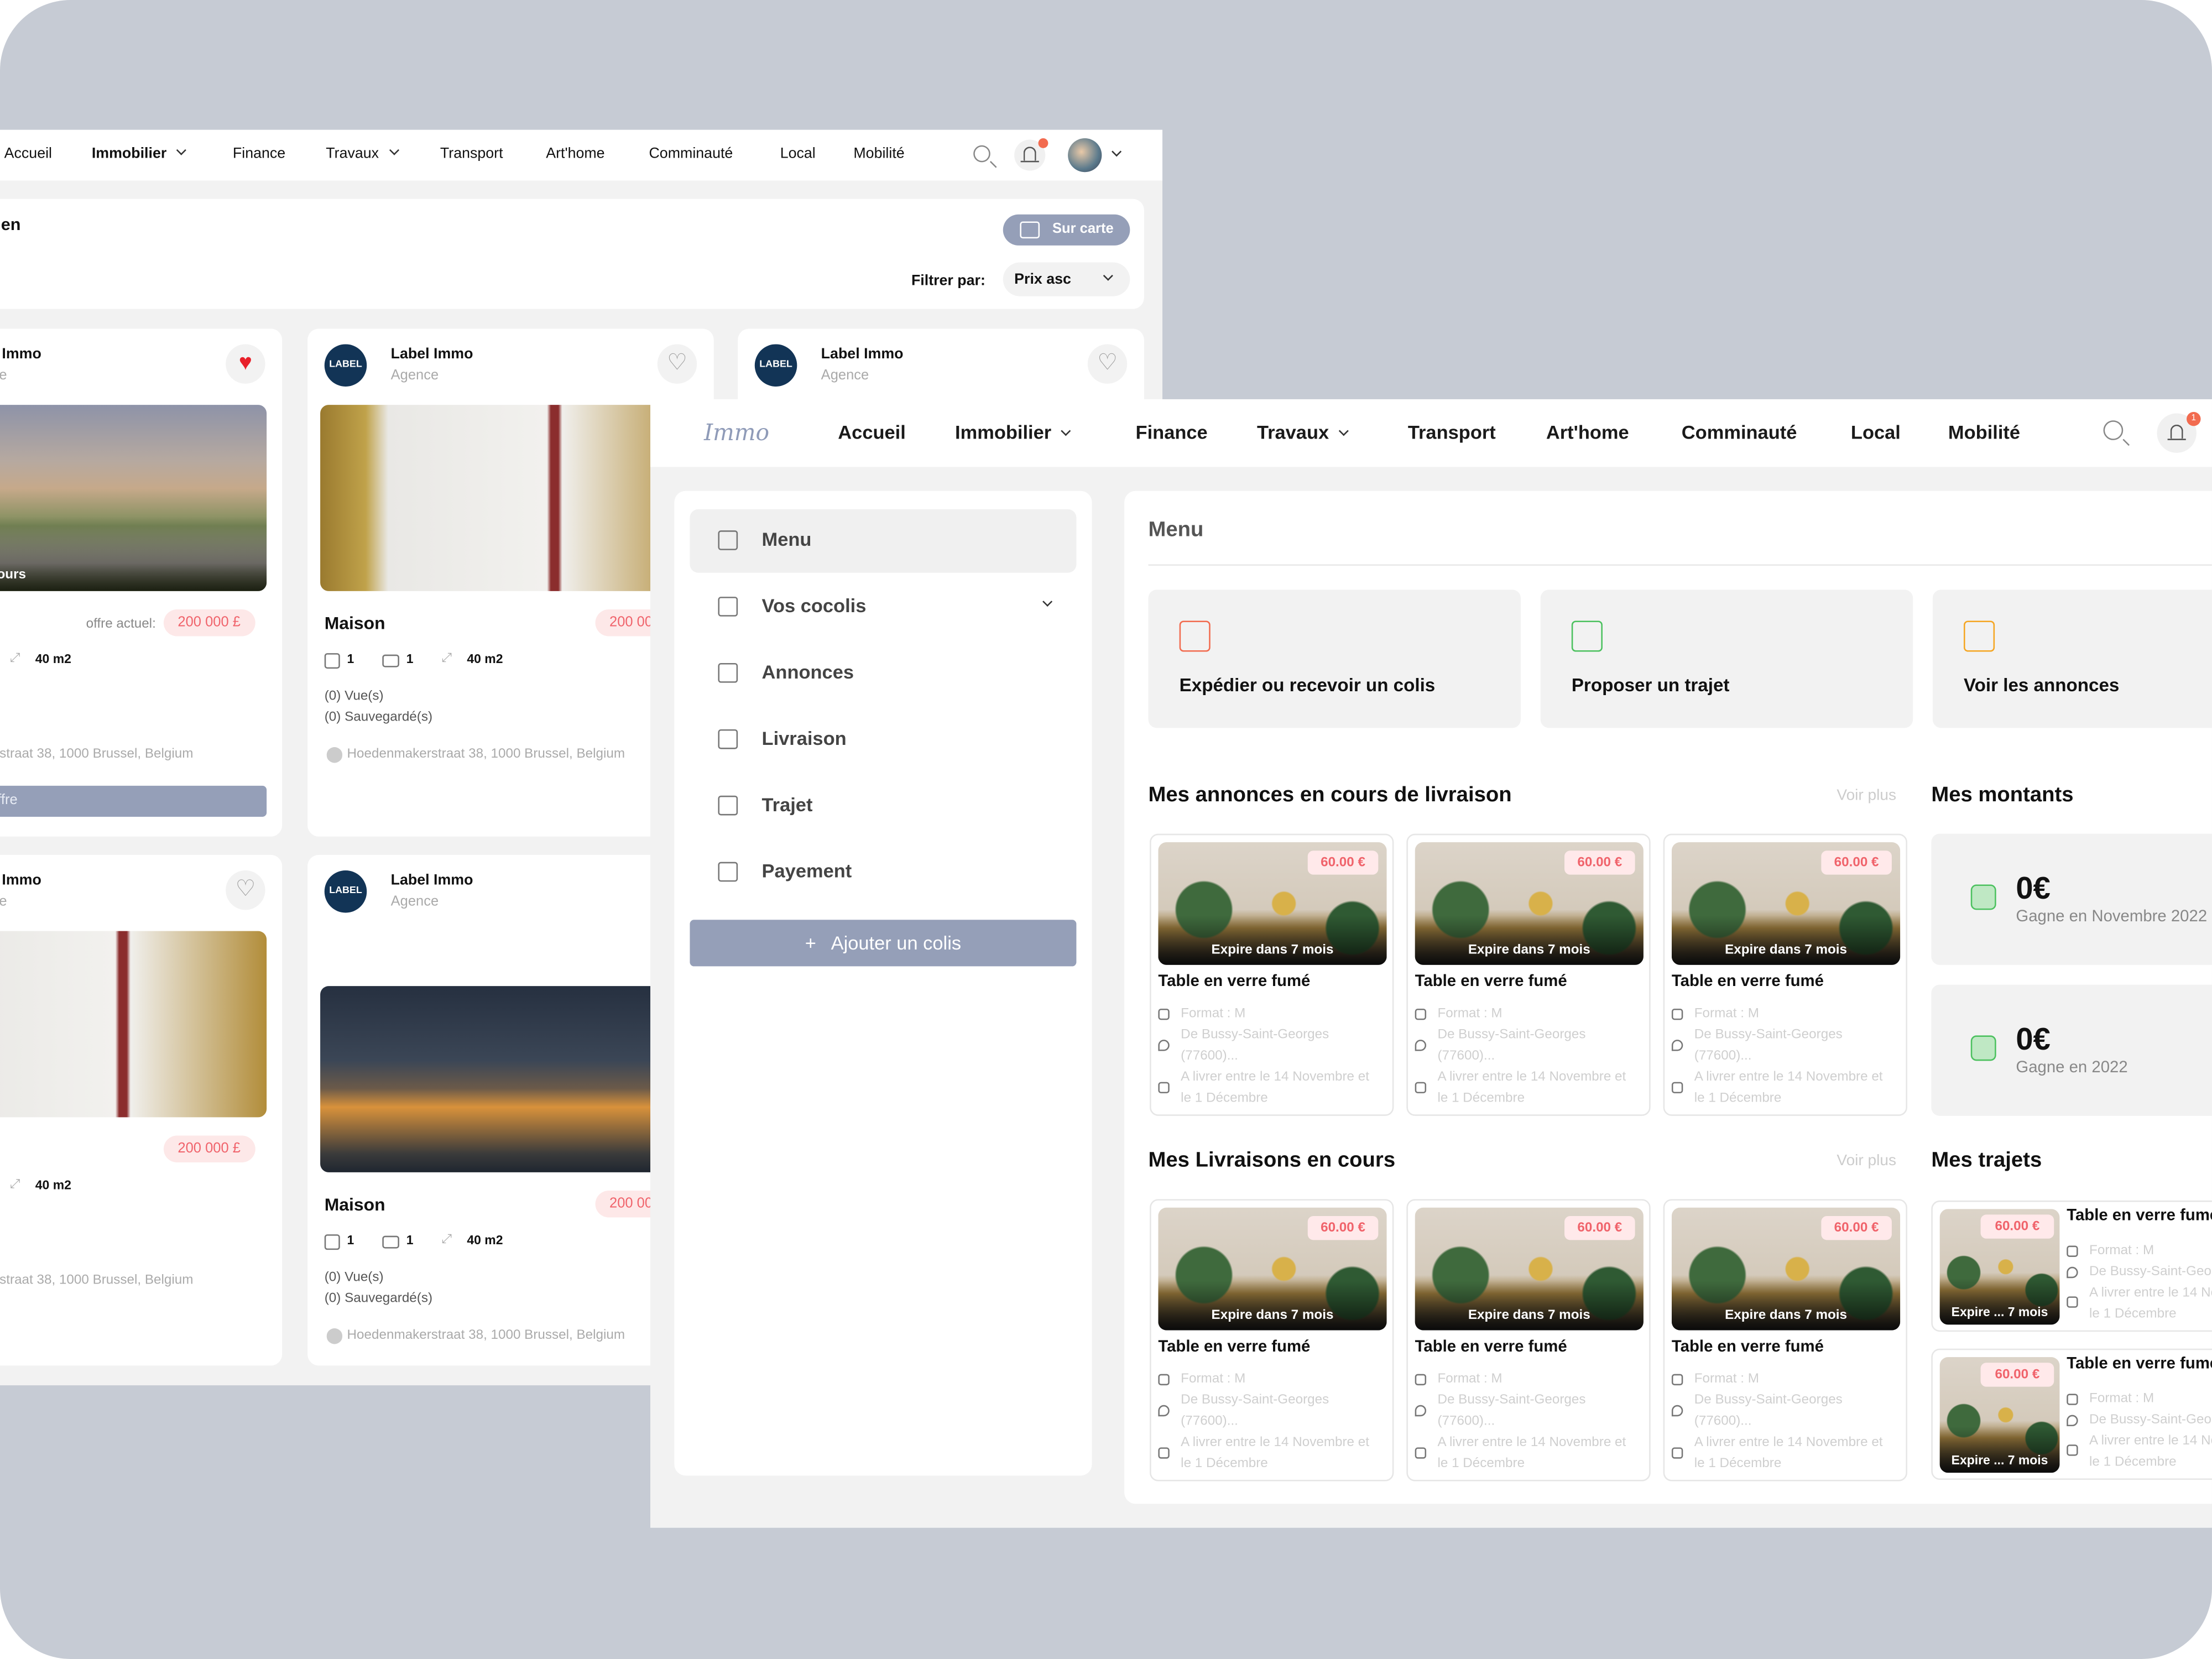  I want to click on views-count: (0) Vue(s), so click(354, 696).